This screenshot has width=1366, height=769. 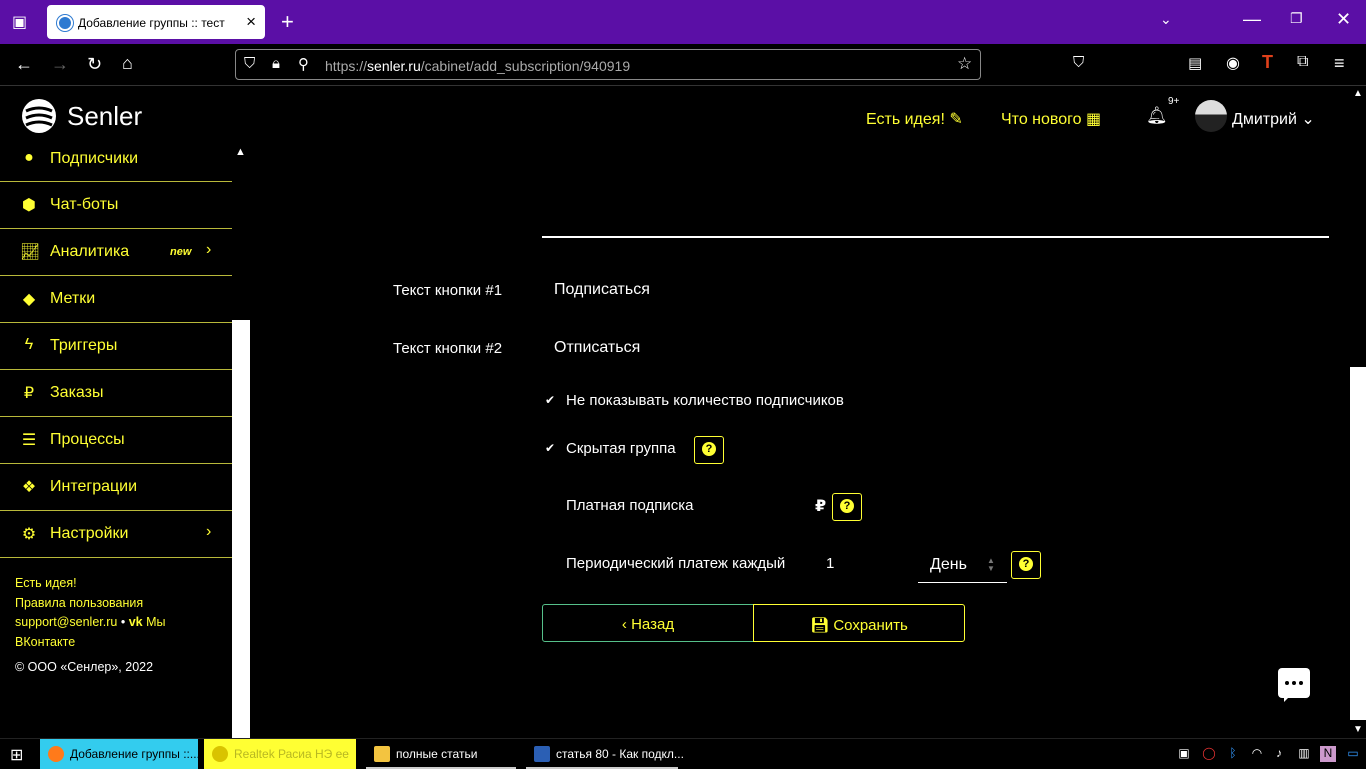 I want to click on sidebar-item-label: Подписчики, so click(x=94, y=158).